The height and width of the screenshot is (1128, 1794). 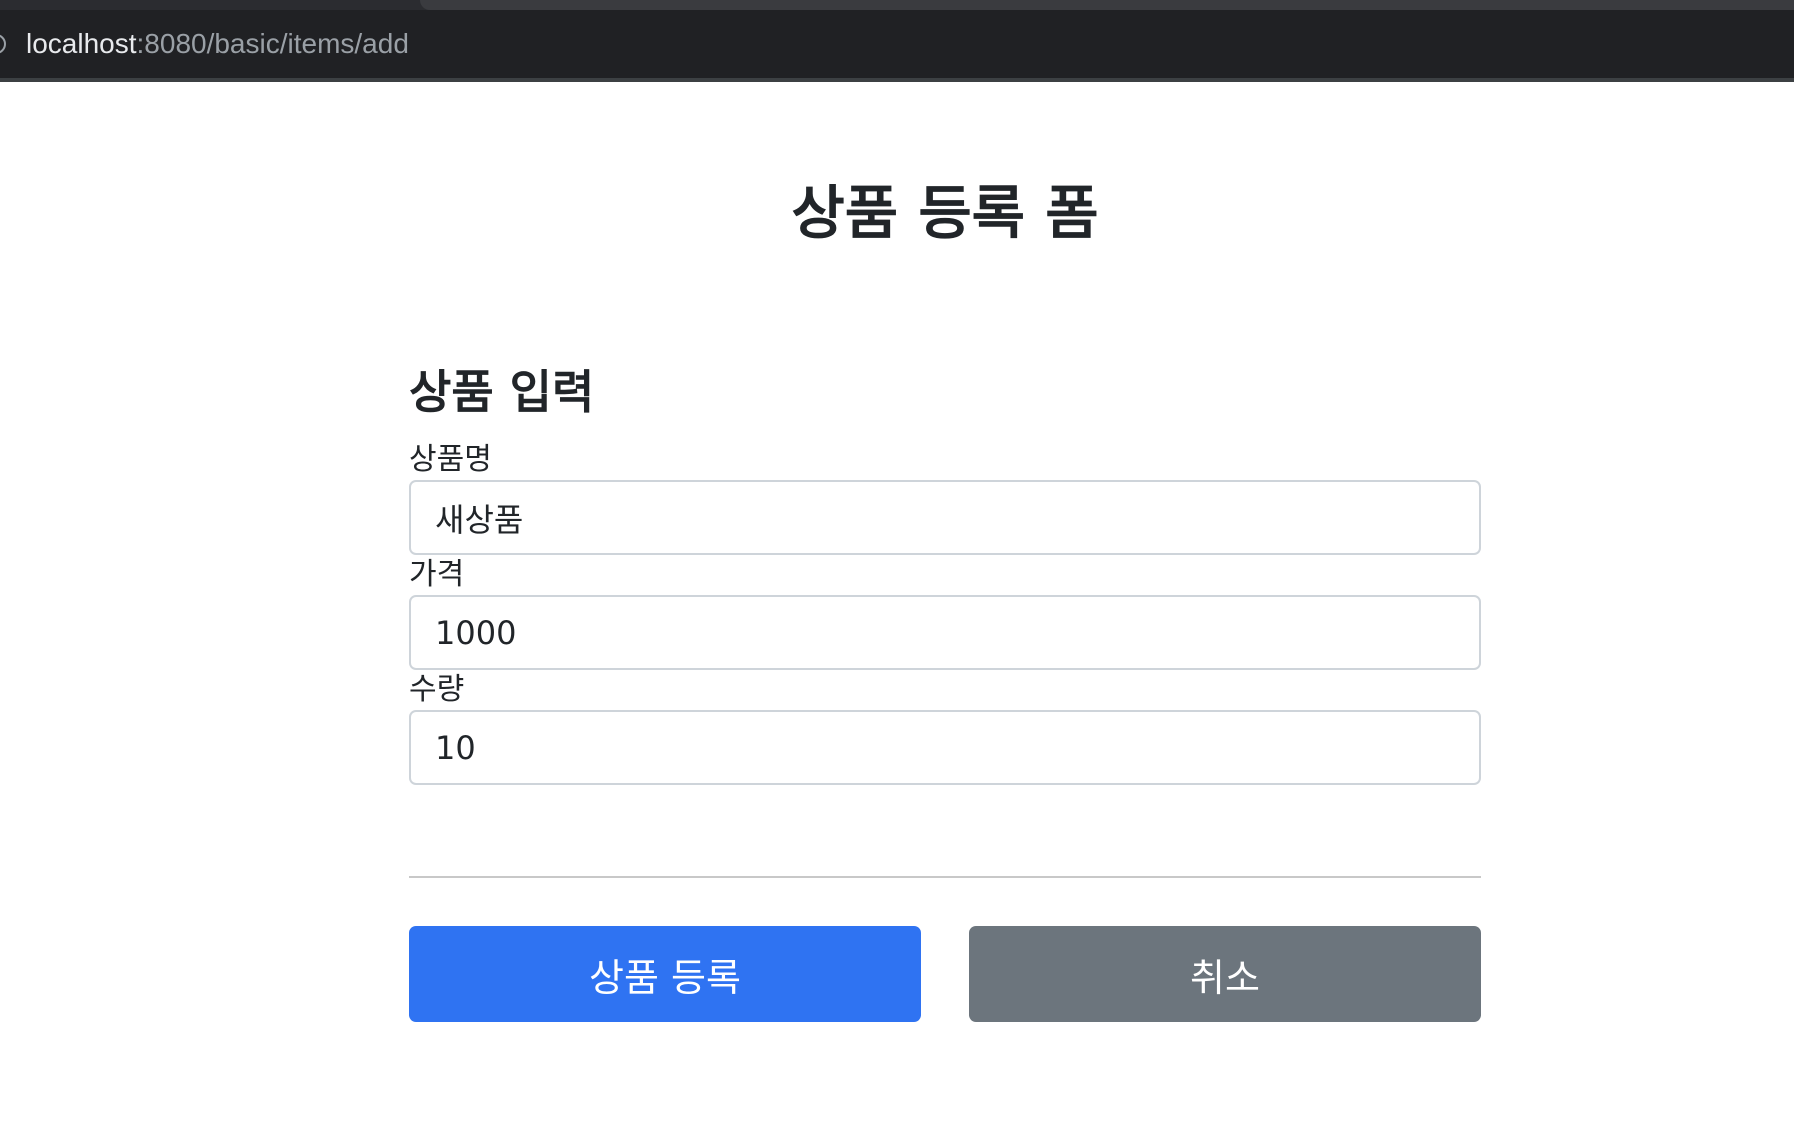 What do you see at coordinates (945, 517) in the screenshot?
I see `item-name-input` at bounding box center [945, 517].